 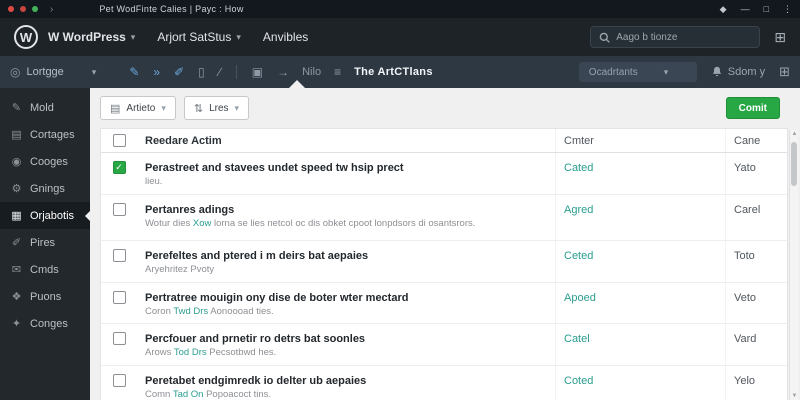 What do you see at coordinates (190, 311) in the screenshot?
I see `subtitle-link: Twd Drs` at bounding box center [190, 311].